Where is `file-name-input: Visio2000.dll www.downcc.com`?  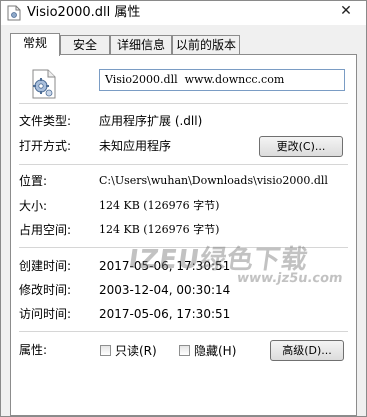 file-name-input: Visio2000.dll www.downcc.com is located at coordinates (222, 80).